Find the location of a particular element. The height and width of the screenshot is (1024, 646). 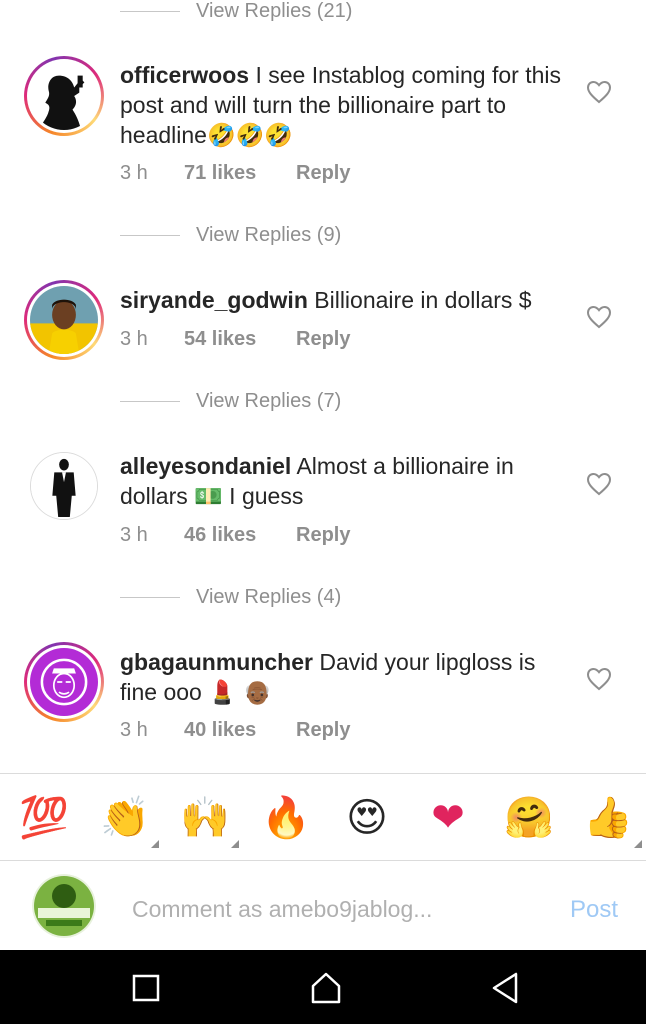

hundred-points-emoji-icon: 💯 is located at coordinates (44, 818).